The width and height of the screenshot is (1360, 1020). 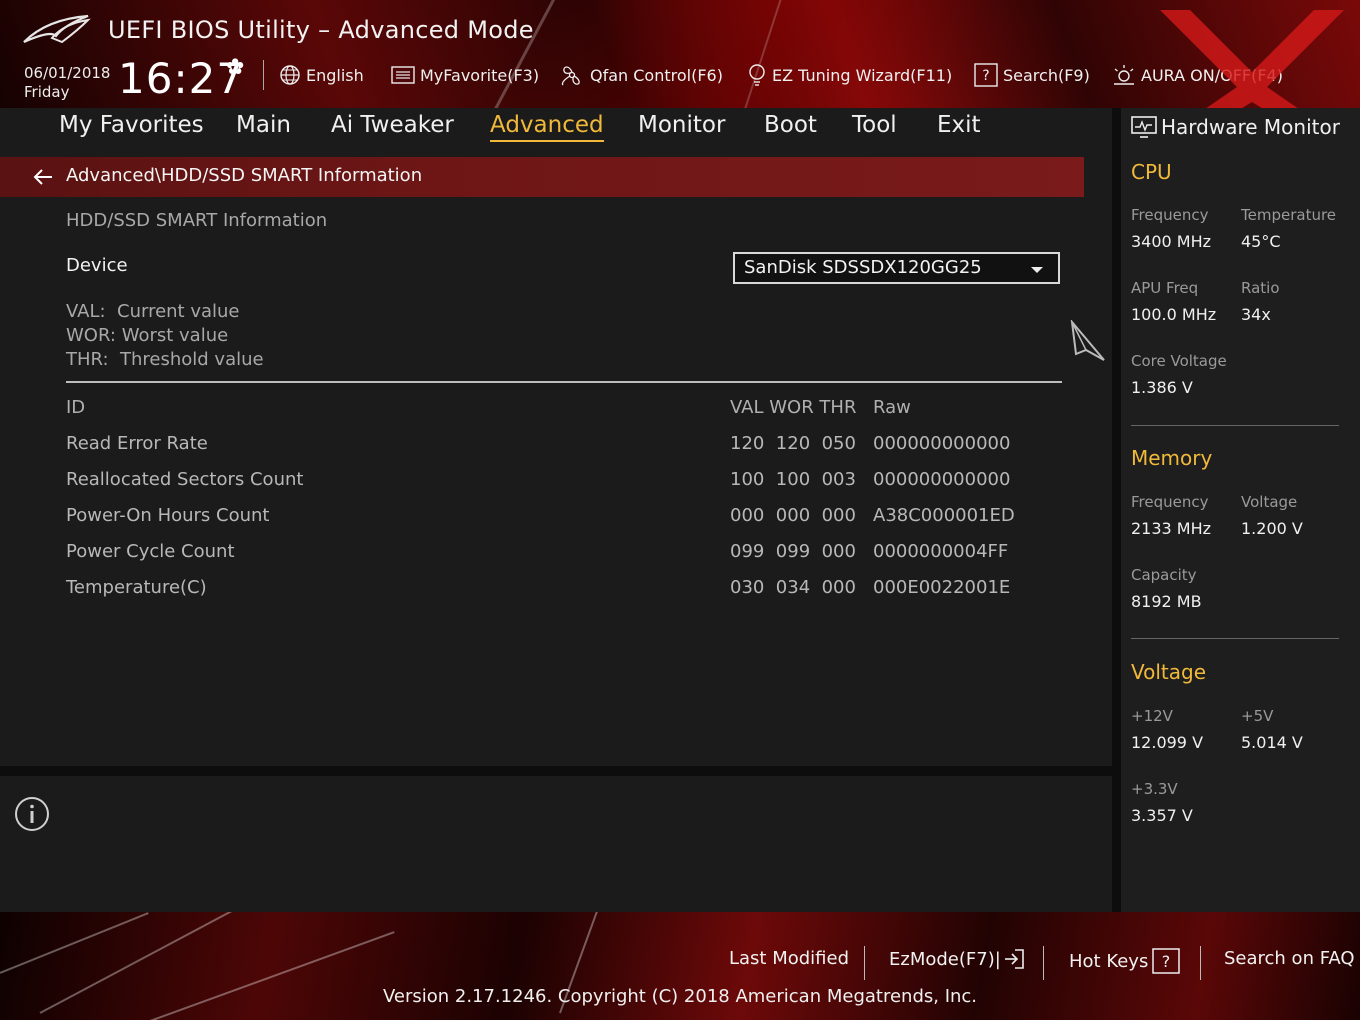 What do you see at coordinates (137, 443) in the screenshot?
I see `attribute-name: Read Error Rate` at bounding box center [137, 443].